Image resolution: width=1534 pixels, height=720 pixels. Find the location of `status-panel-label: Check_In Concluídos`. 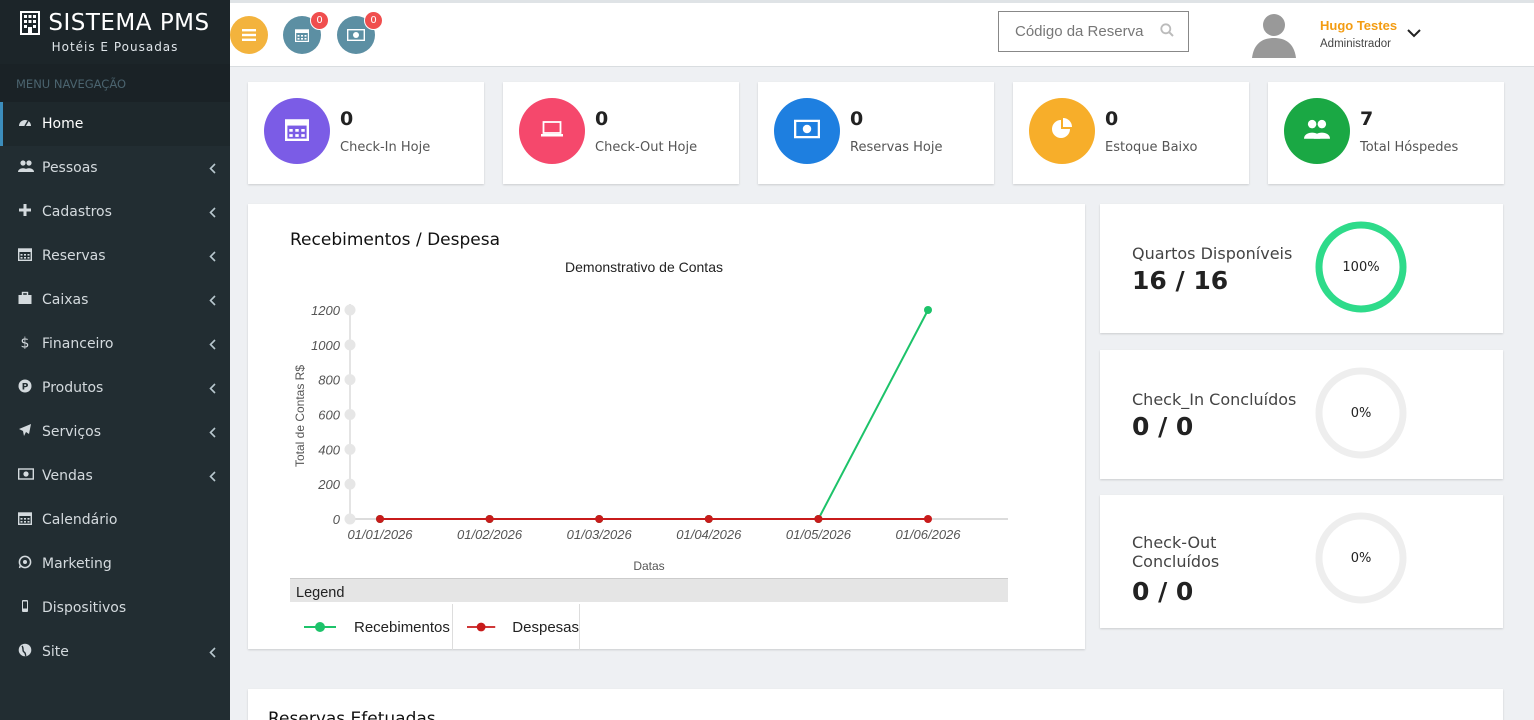

status-panel-label: Check_In Concluídos is located at coordinates (1214, 399).